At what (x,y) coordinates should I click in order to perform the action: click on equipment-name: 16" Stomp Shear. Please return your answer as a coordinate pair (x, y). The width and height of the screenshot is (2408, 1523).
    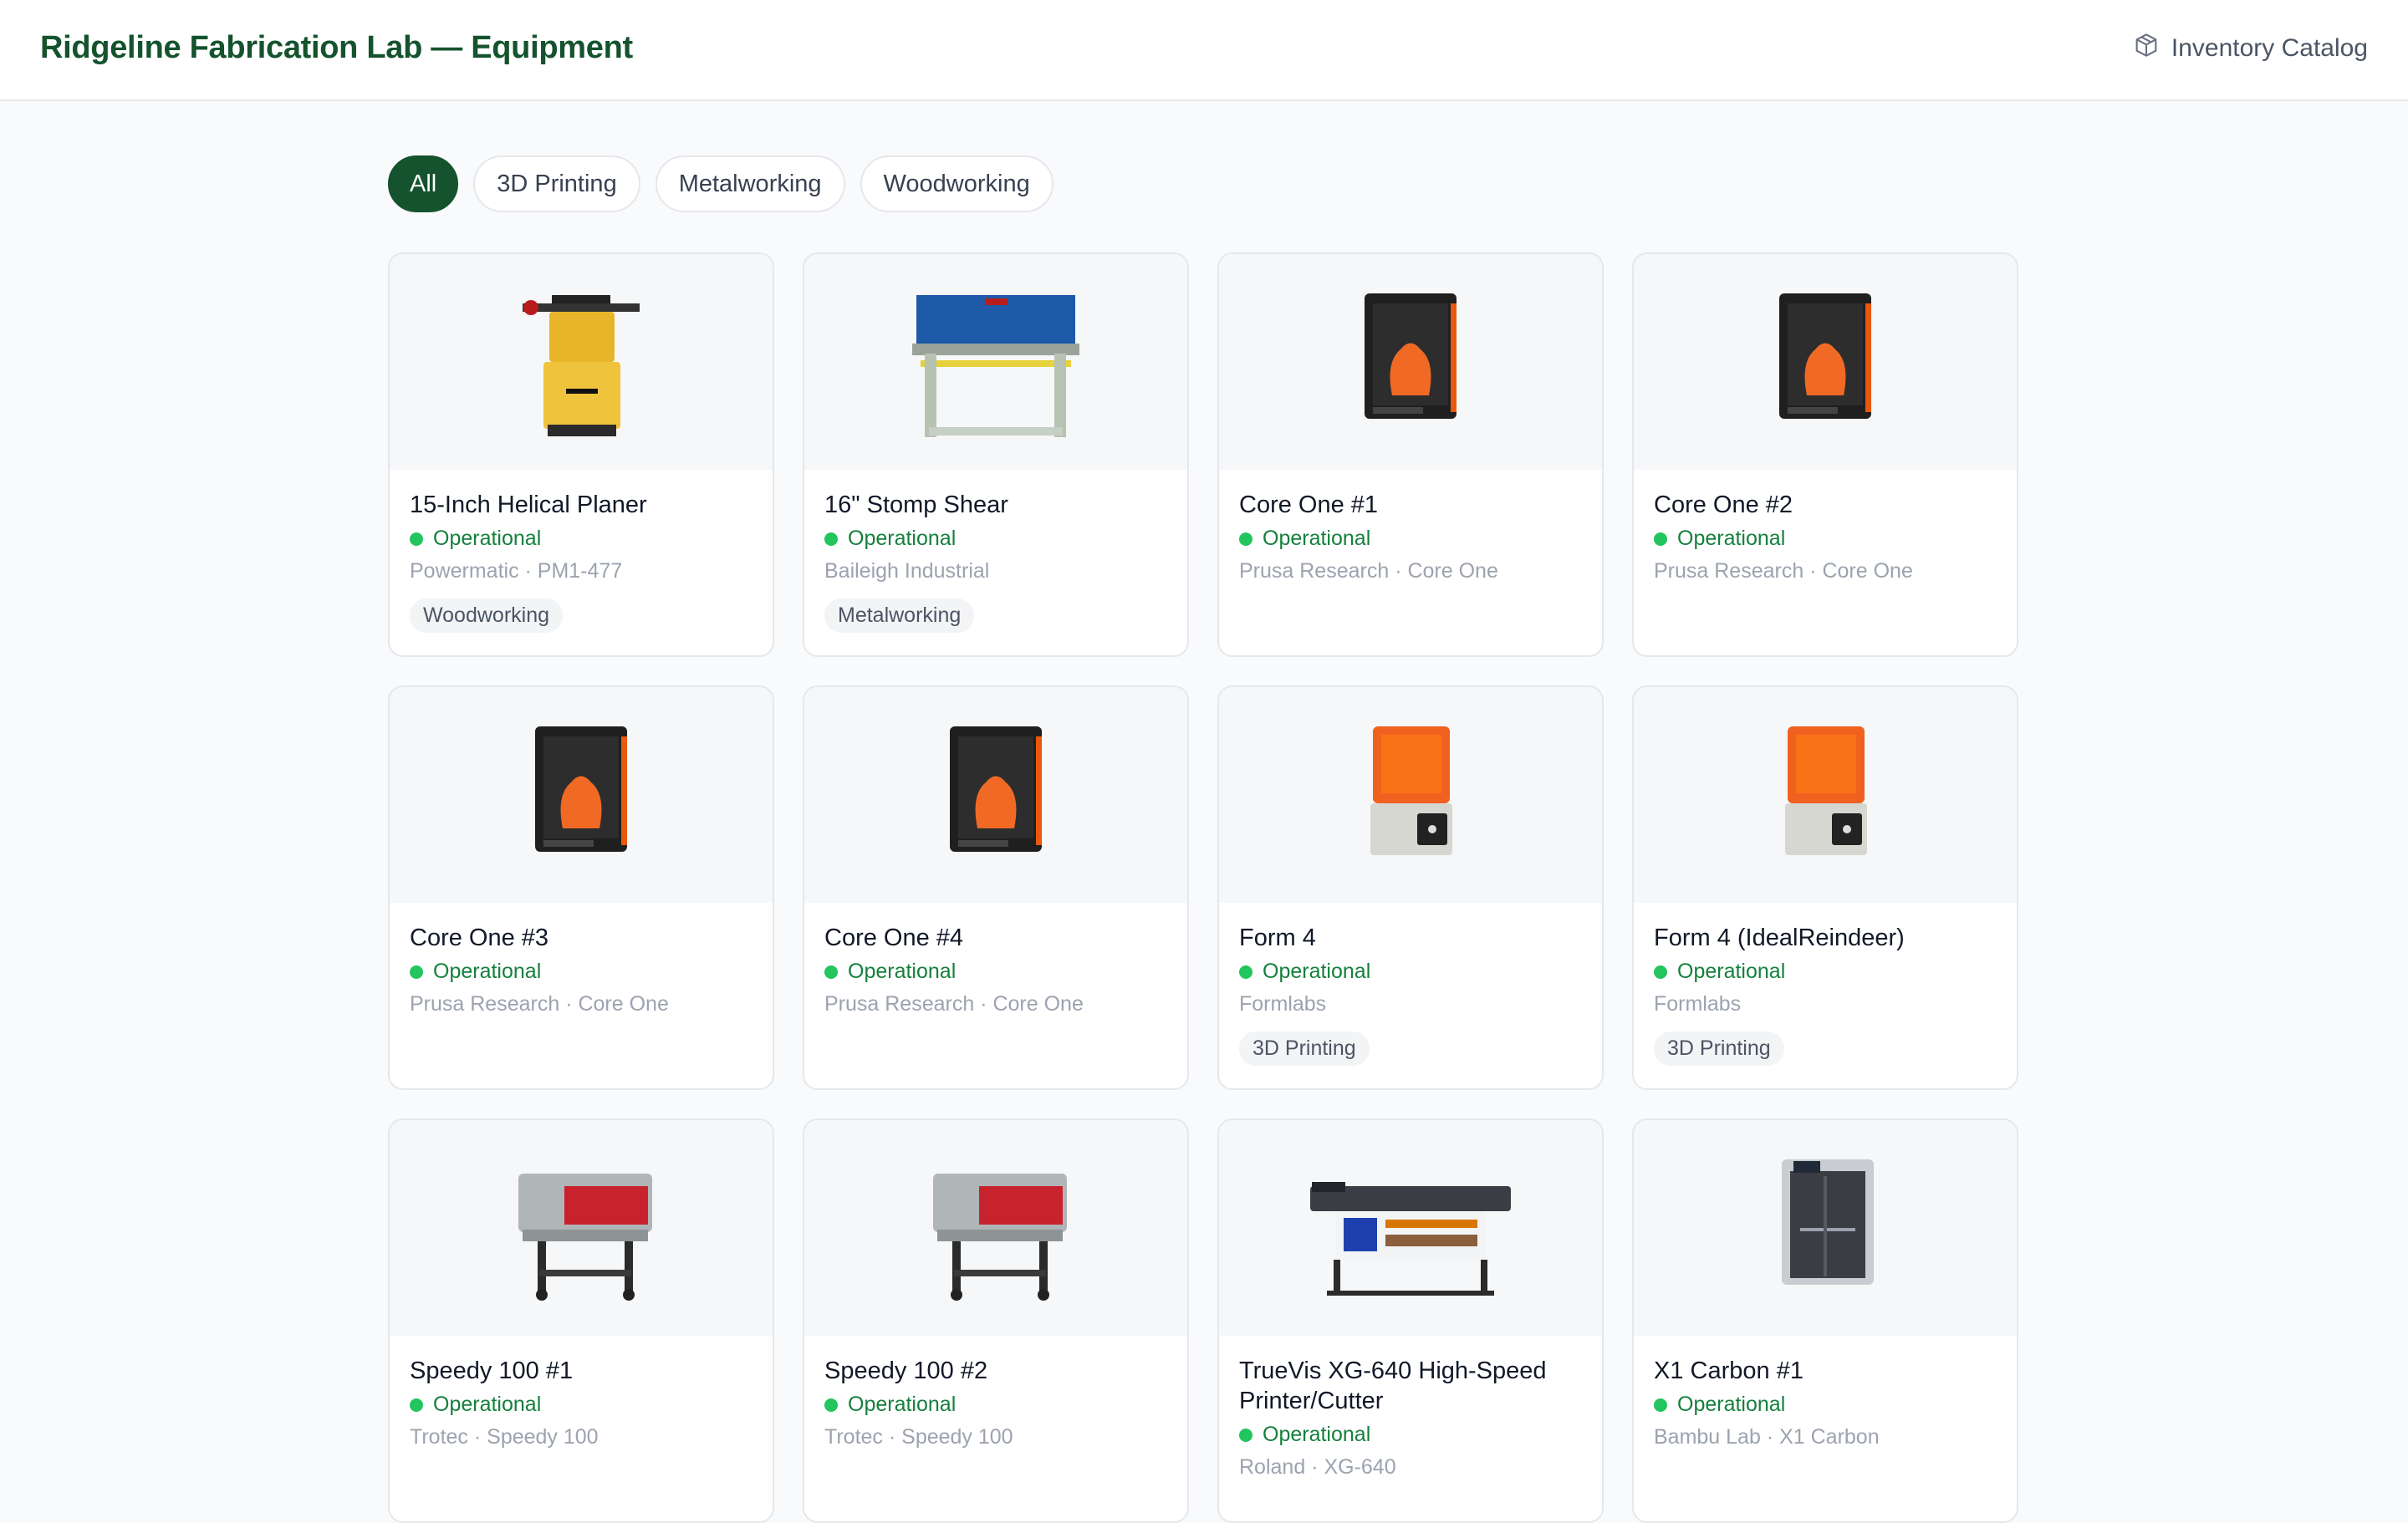
    Looking at the image, I should click on (916, 505).